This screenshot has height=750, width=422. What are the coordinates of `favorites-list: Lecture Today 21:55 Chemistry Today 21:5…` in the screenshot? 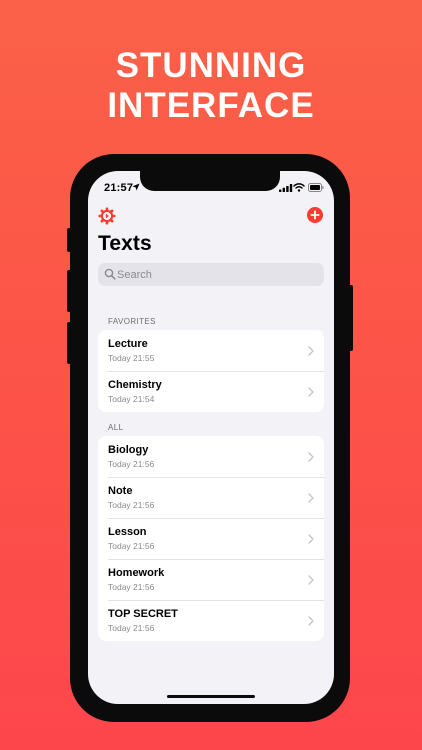 It's located at (211, 371).